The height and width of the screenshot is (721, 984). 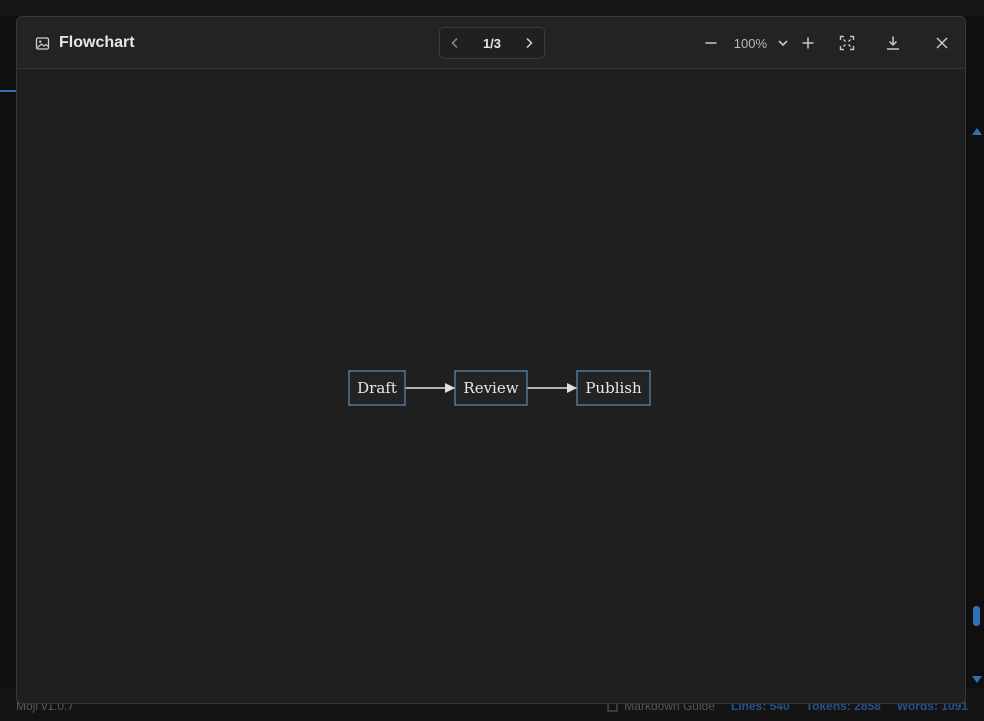 I want to click on chevron-left-icon, so click(x=454, y=43).